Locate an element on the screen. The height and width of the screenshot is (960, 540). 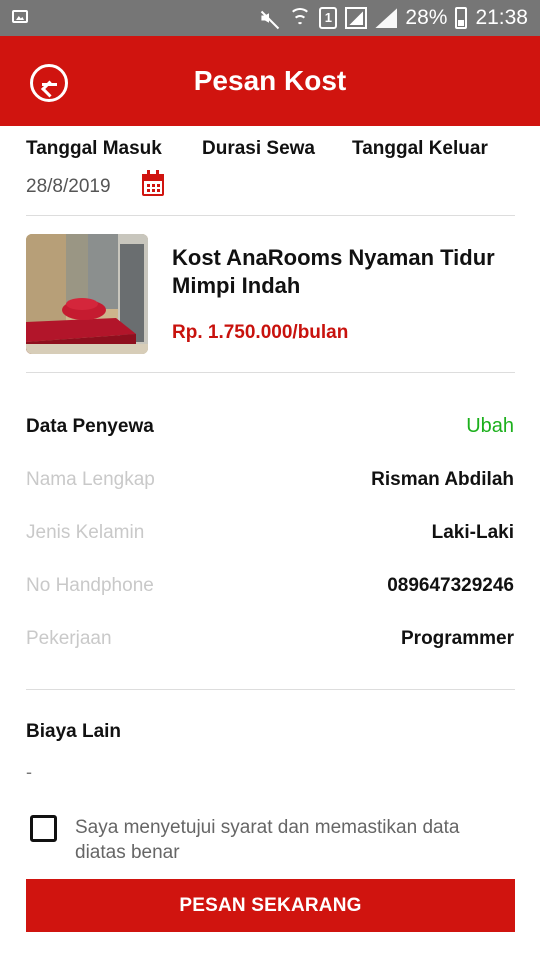
kost-photo is located at coordinates (87, 294).